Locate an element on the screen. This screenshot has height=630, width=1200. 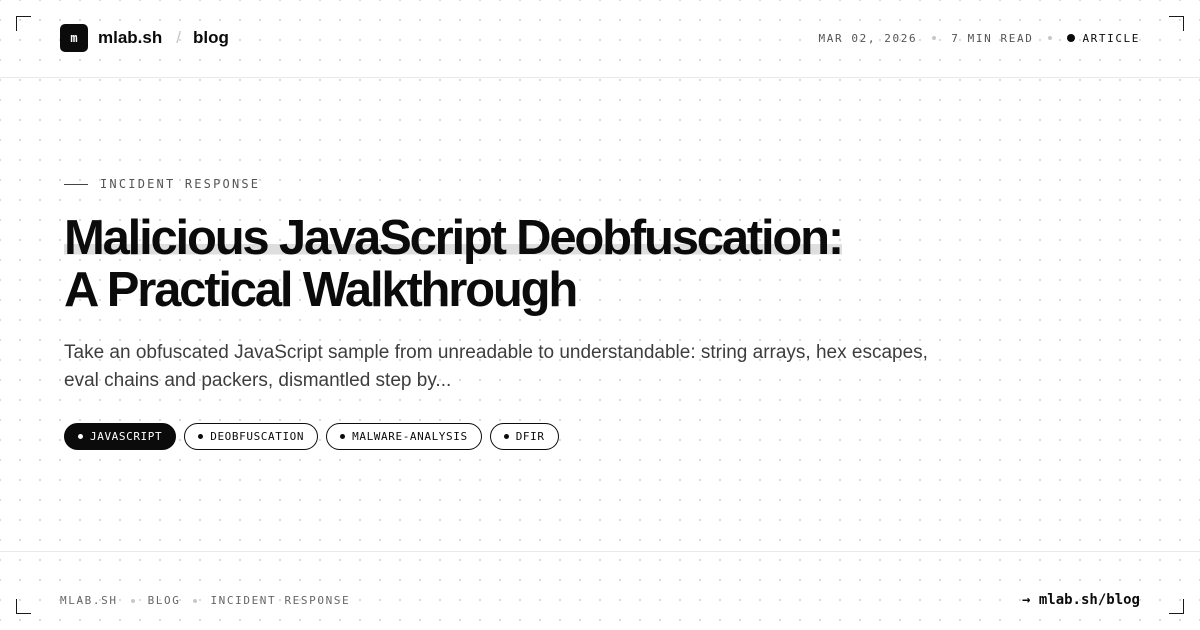
eyebrow-rule is located at coordinates (76, 184).